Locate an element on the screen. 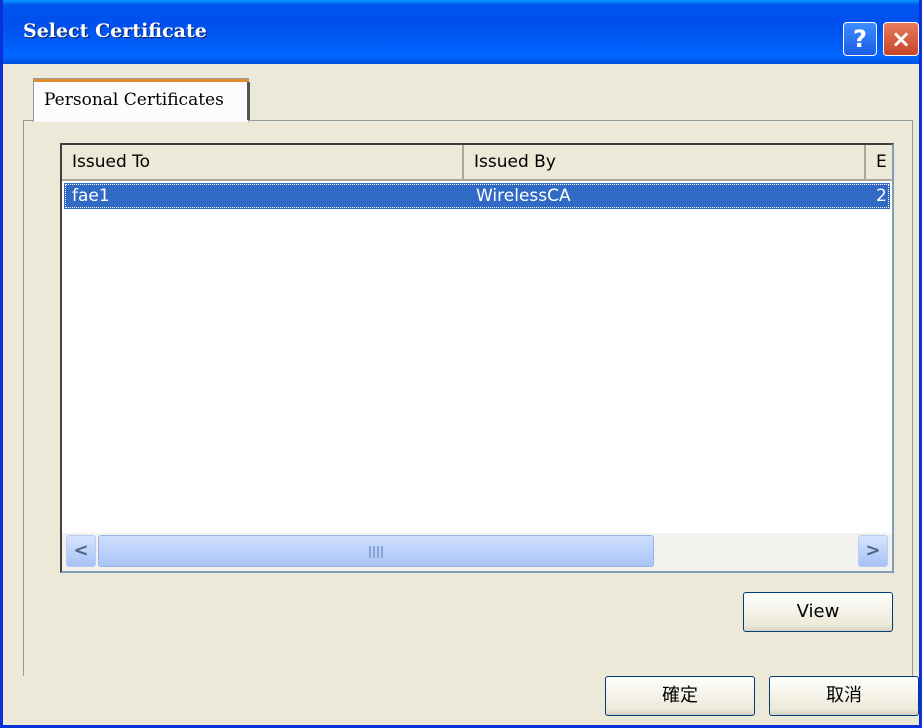 Image resolution: width=922 pixels, height=728 pixels. list-header: Issued To Issued By E is located at coordinates (477, 163).